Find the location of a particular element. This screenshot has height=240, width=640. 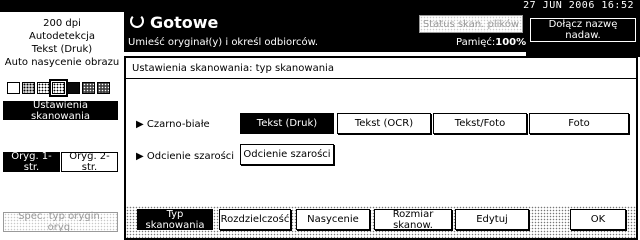

memory-label: Pamięć: is located at coordinates (476, 42).